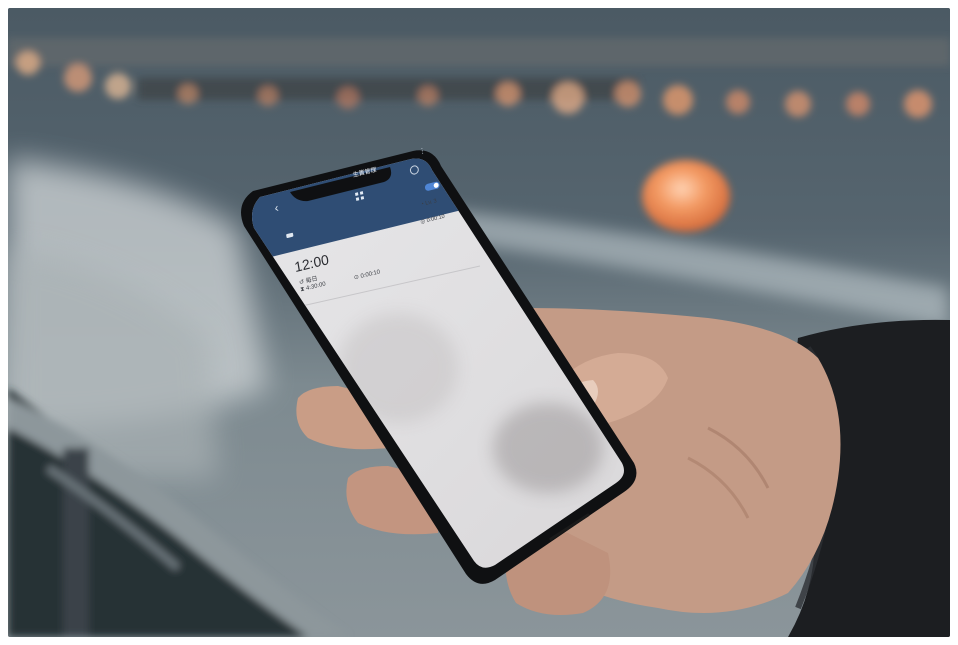 The height and width of the screenshot is (645, 958). Describe the element at coordinates (422, 151) in the screenshot. I see `more-vertical-icon: ⋮` at that location.